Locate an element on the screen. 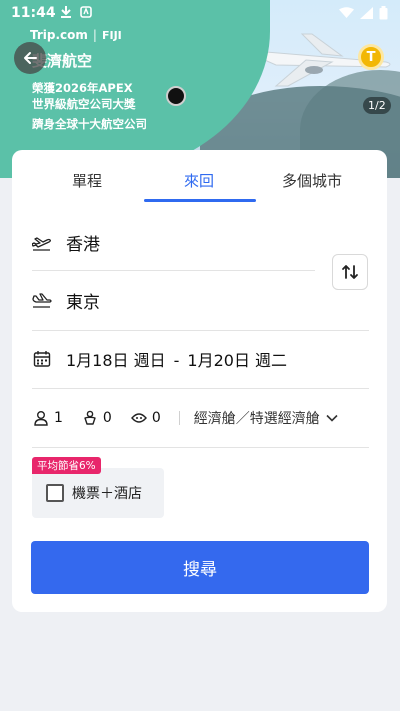 The height and width of the screenshot is (711, 400). bundle-checkbox is located at coordinates (55, 493).